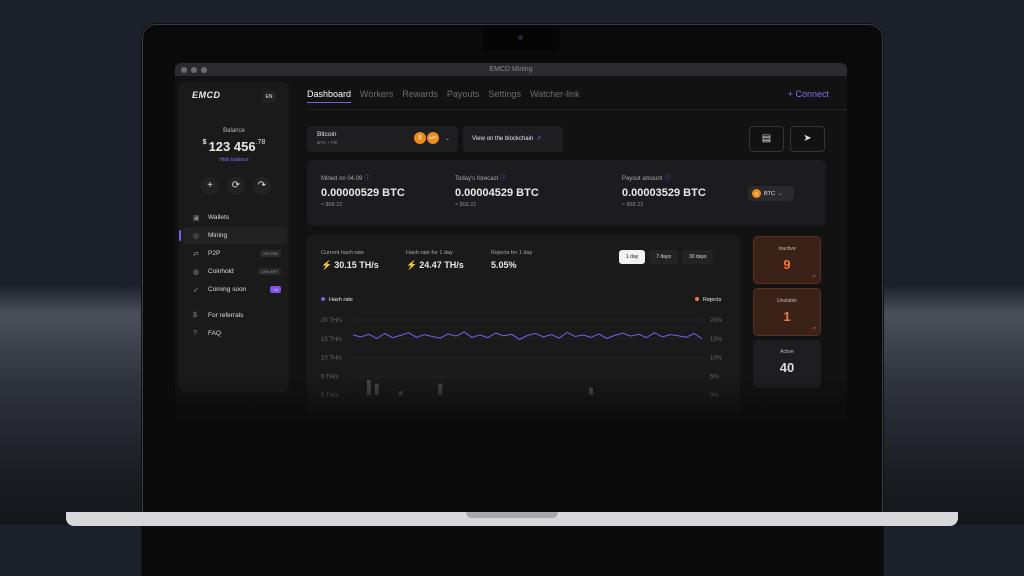 This screenshot has width=1024, height=576. Describe the element at coordinates (555, 96) in the screenshot. I see `tab-watcher-link: Watcher-link` at that location.